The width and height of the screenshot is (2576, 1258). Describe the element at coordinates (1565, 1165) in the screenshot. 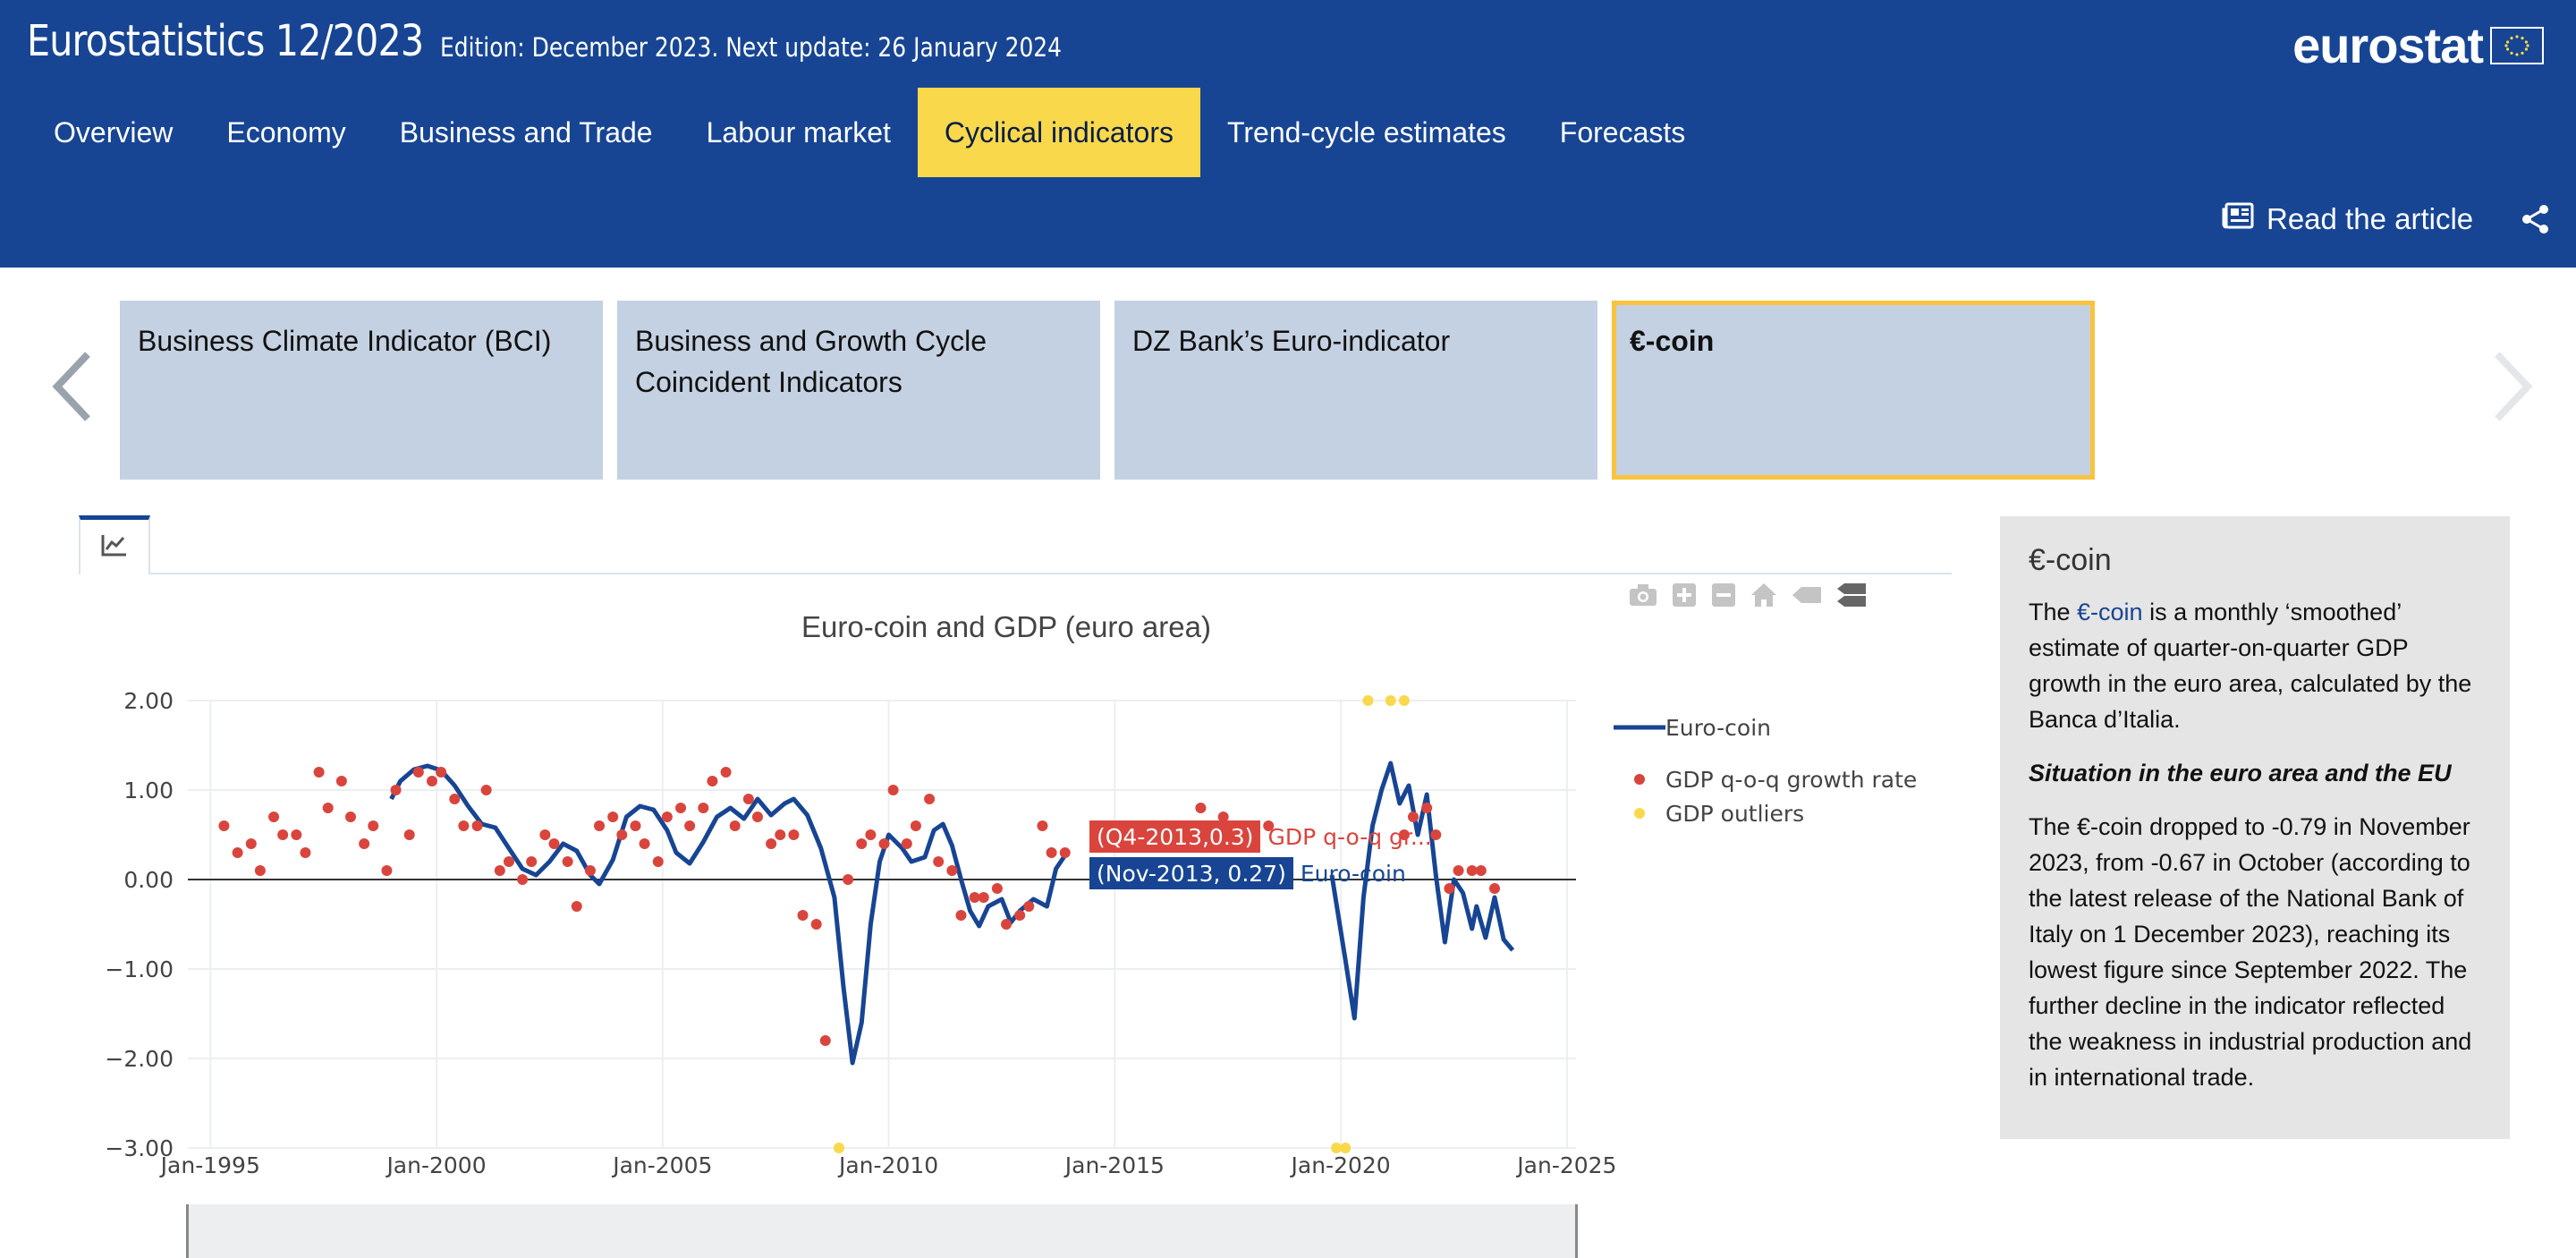

I see `x-tick-label: Jan-2025` at that location.